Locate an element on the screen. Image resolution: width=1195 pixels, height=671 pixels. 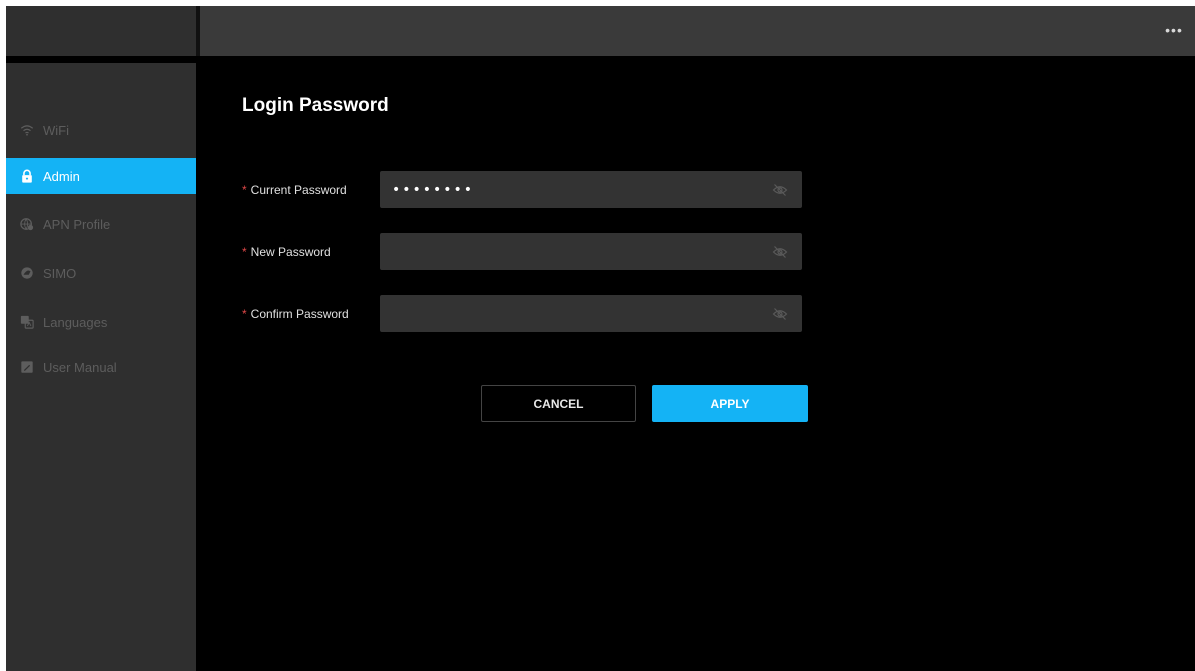
current-password-input is located at coordinates (576, 189).